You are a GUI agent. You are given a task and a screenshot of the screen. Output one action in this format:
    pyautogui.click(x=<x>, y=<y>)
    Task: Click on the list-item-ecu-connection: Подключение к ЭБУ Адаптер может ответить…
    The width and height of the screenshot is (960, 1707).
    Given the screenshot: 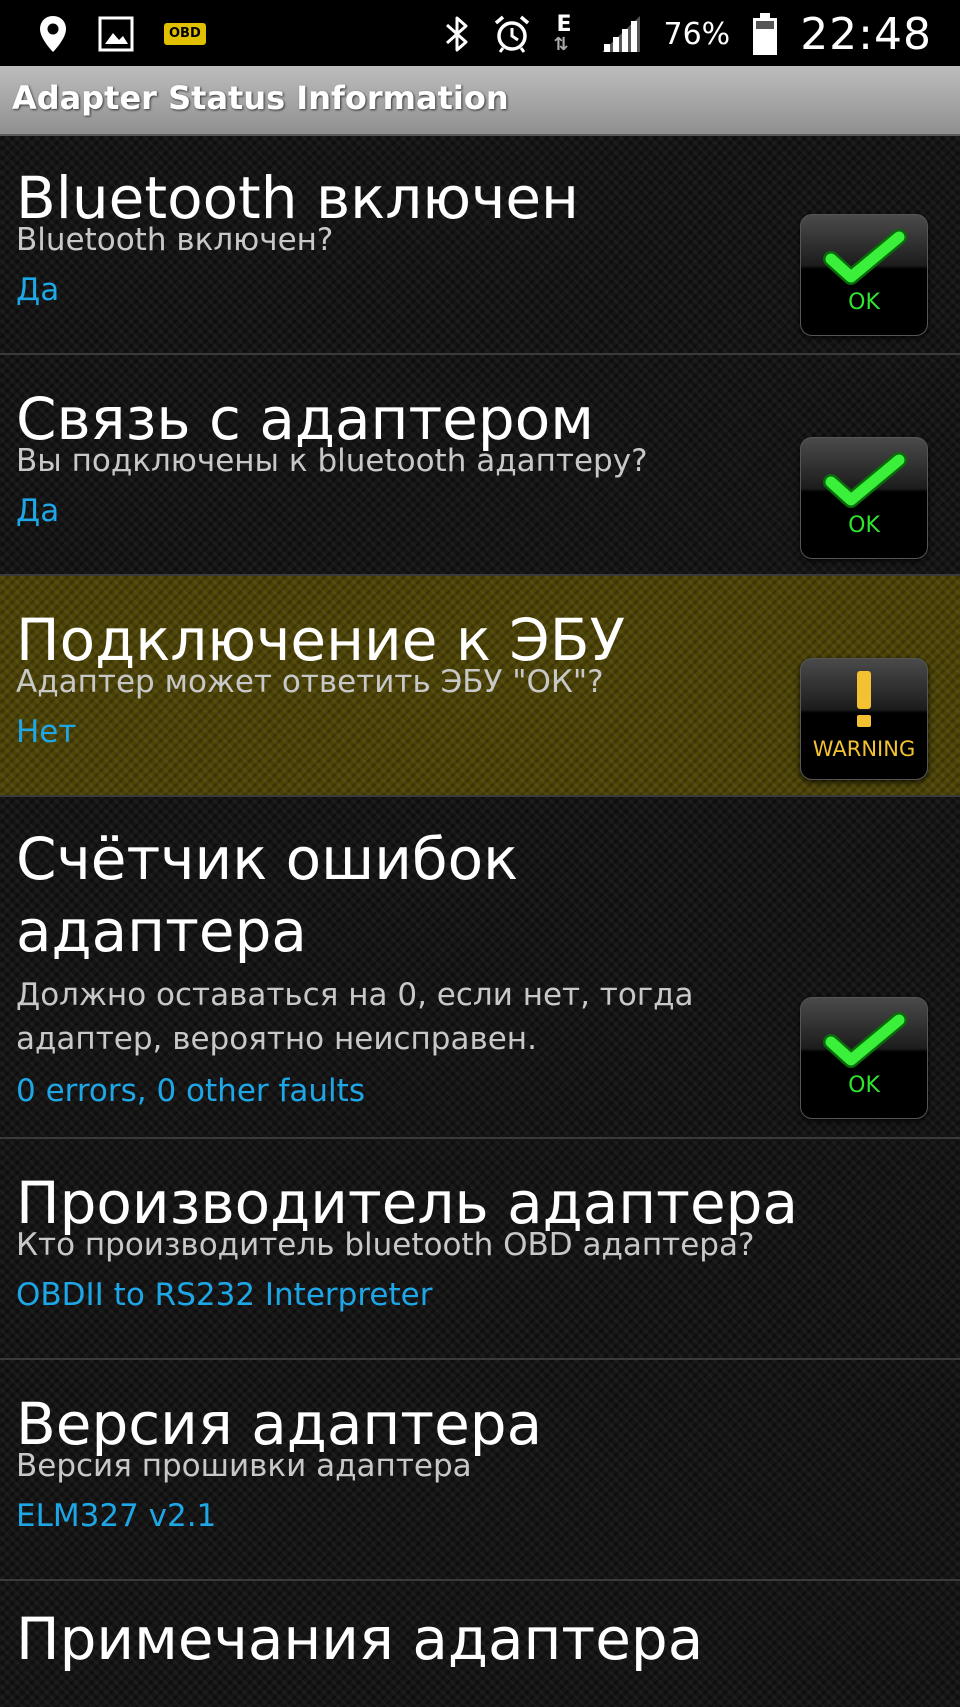 What is the action you would take?
    pyautogui.click(x=480, y=686)
    